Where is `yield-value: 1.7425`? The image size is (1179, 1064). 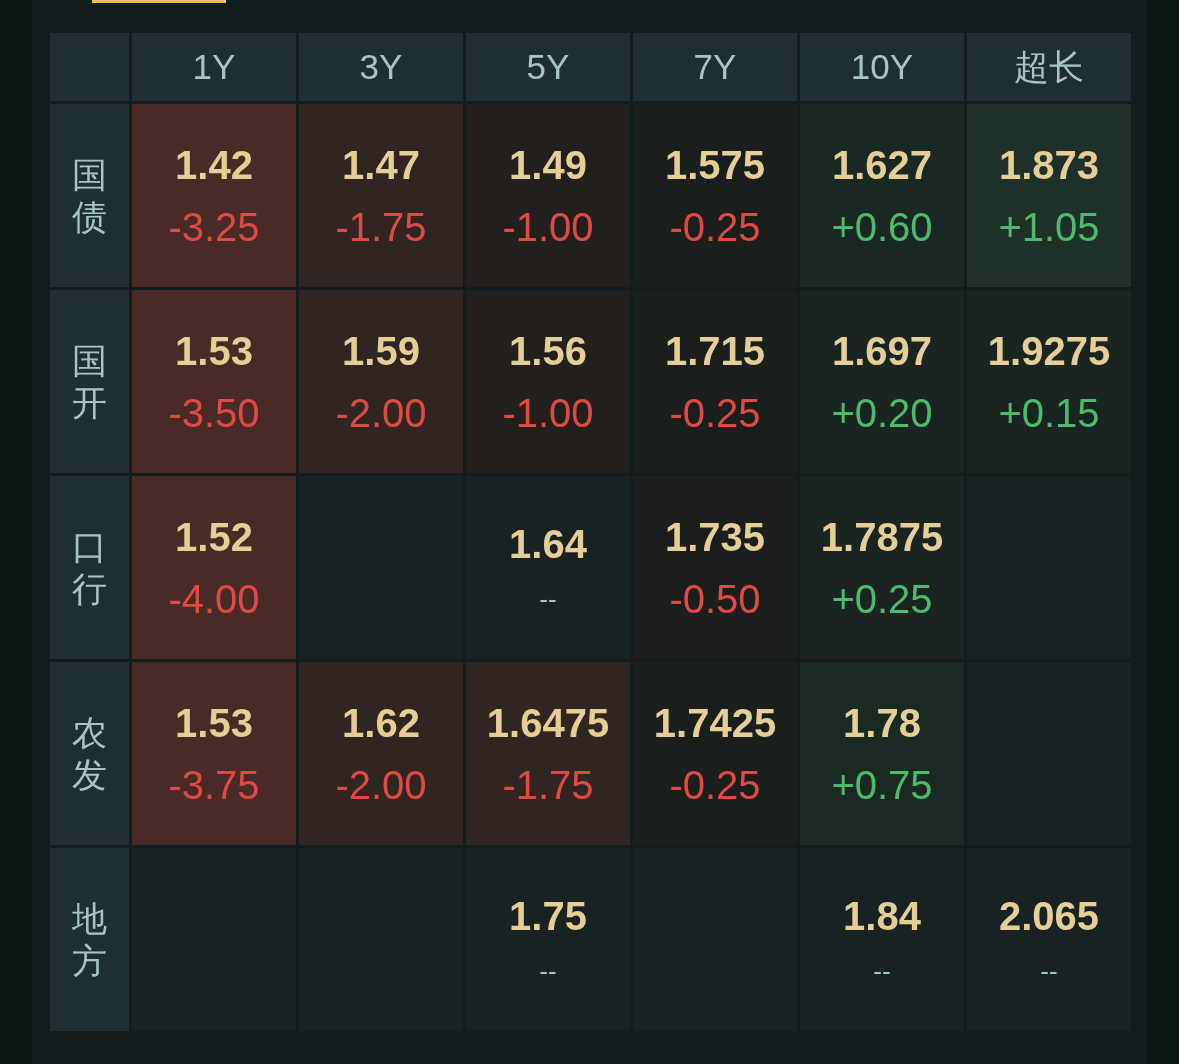
yield-value: 1.7425 is located at coordinates (715, 722).